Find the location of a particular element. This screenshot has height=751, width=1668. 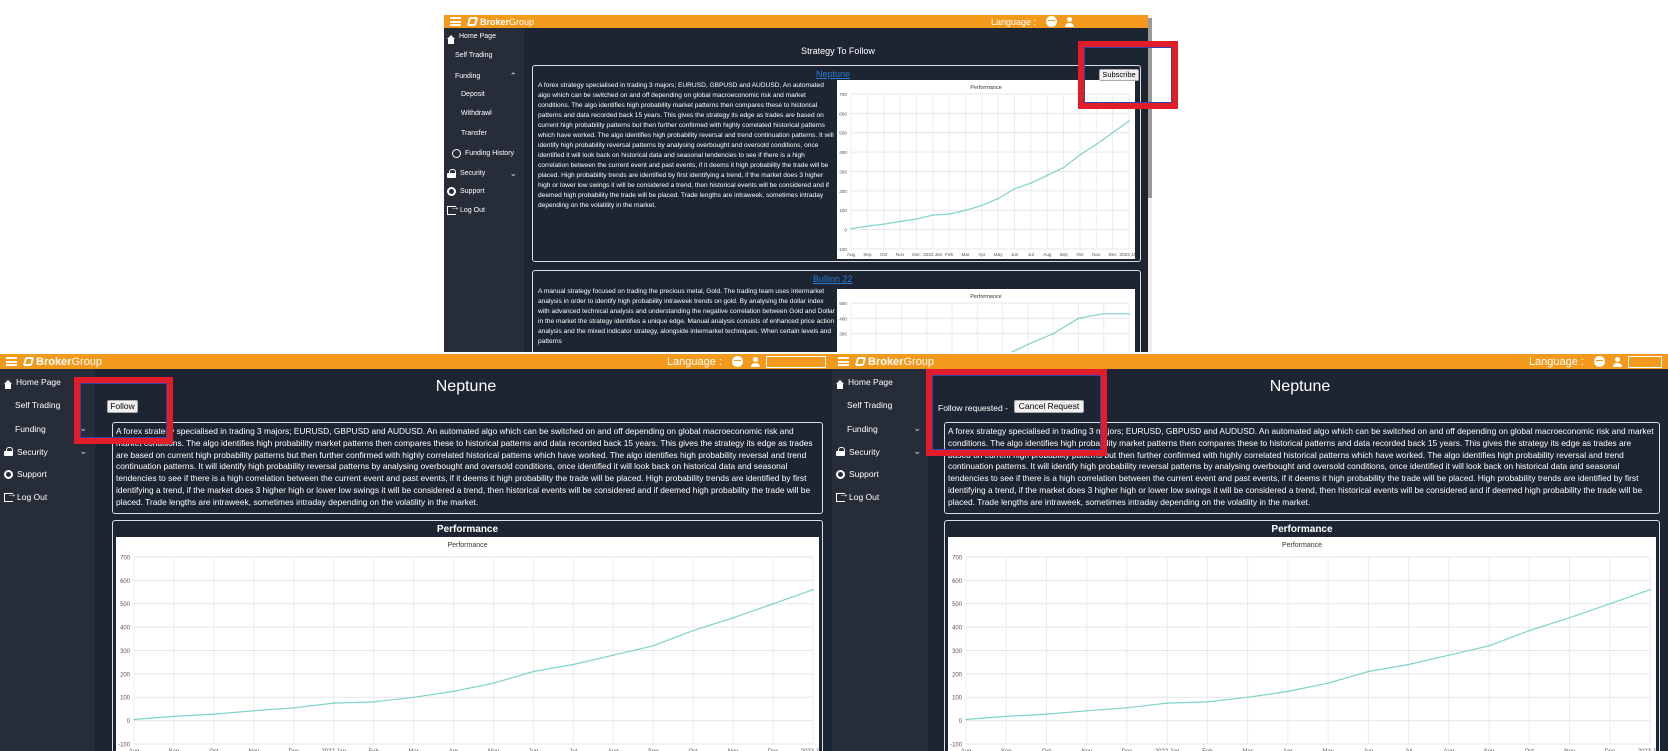

x-tick-label: Mar is located at coordinates (965, 254).